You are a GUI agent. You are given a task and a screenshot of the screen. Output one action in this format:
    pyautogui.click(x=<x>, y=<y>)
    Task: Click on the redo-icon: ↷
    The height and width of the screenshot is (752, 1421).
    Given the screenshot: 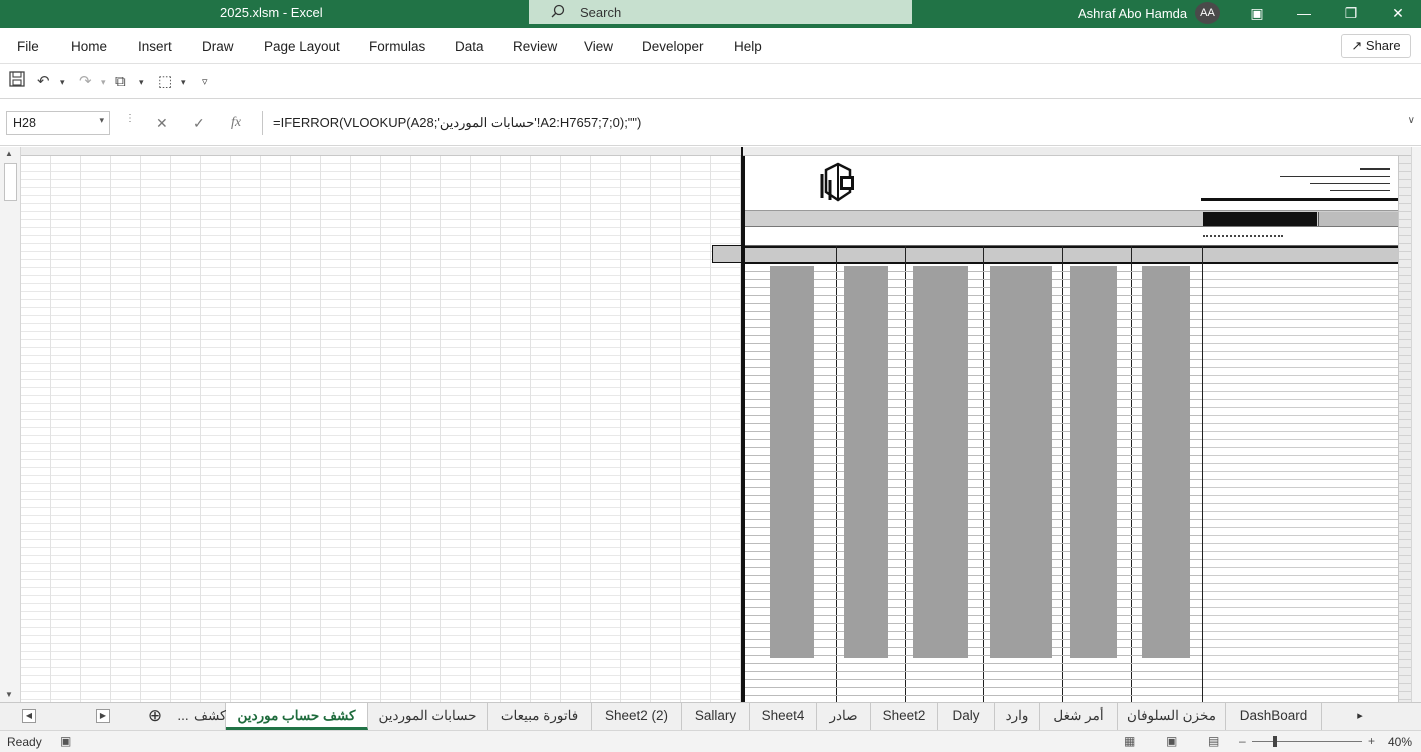 What is the action you would take?
    pyautogui.click(x=85, y=82)
    